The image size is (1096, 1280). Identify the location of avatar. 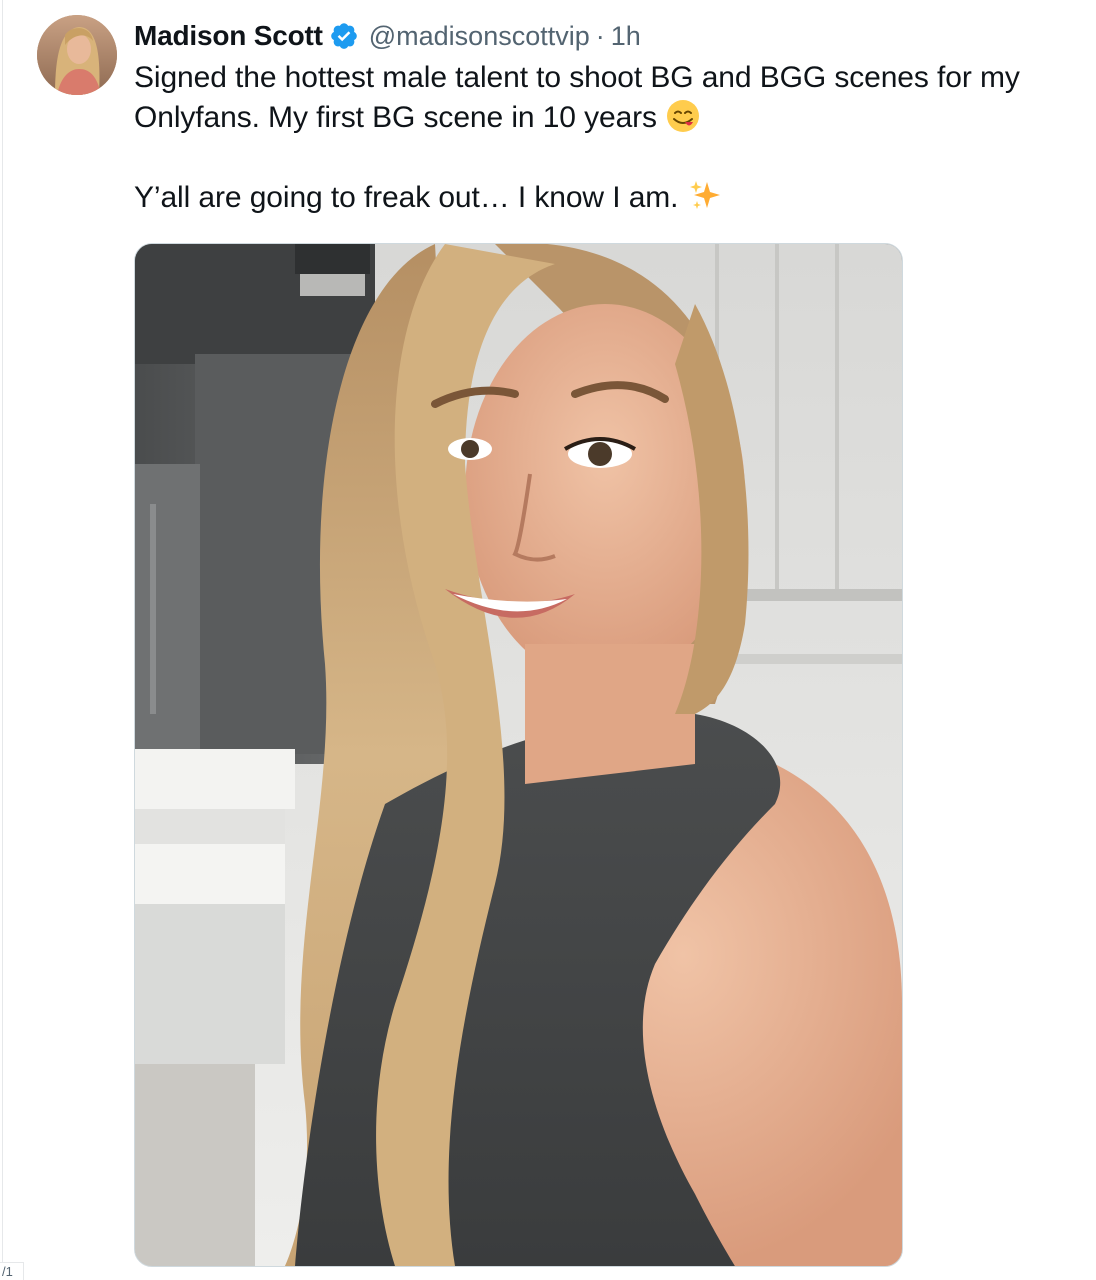
(77, 55).